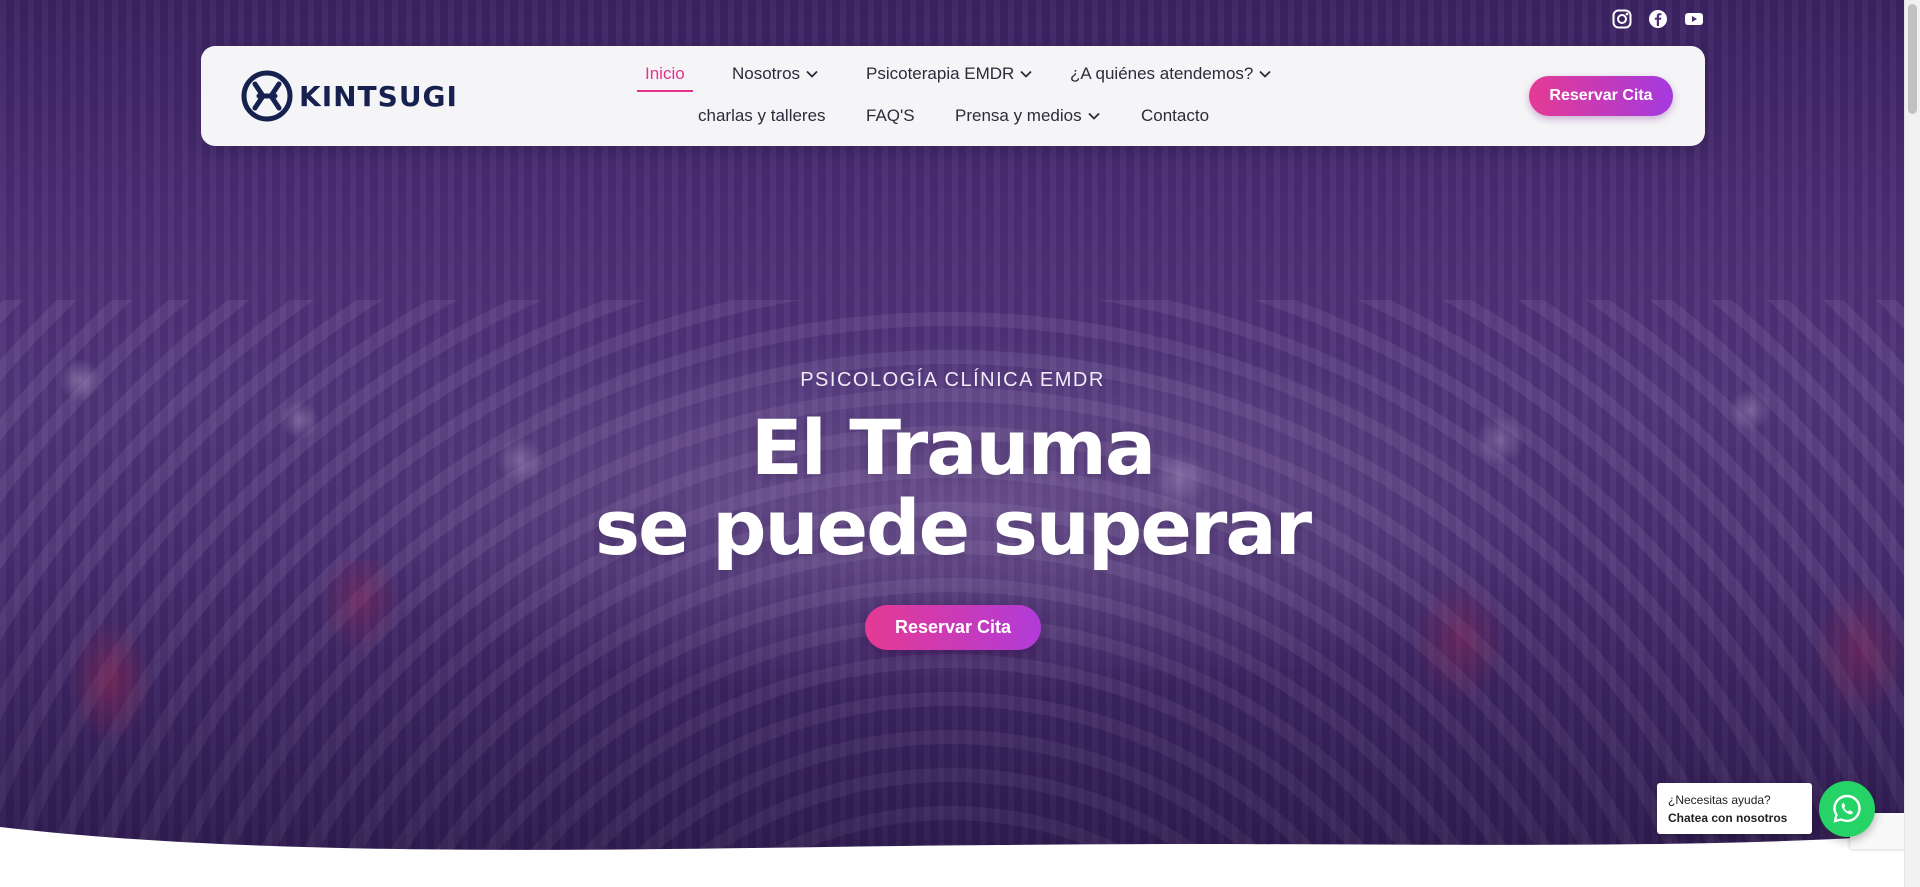 This screenshot has height=887, width=1920. Describe the element at coordinates (940, 73) in the screenshot. I see `nav-item-label: Psicoterapia EMDR` at that location.